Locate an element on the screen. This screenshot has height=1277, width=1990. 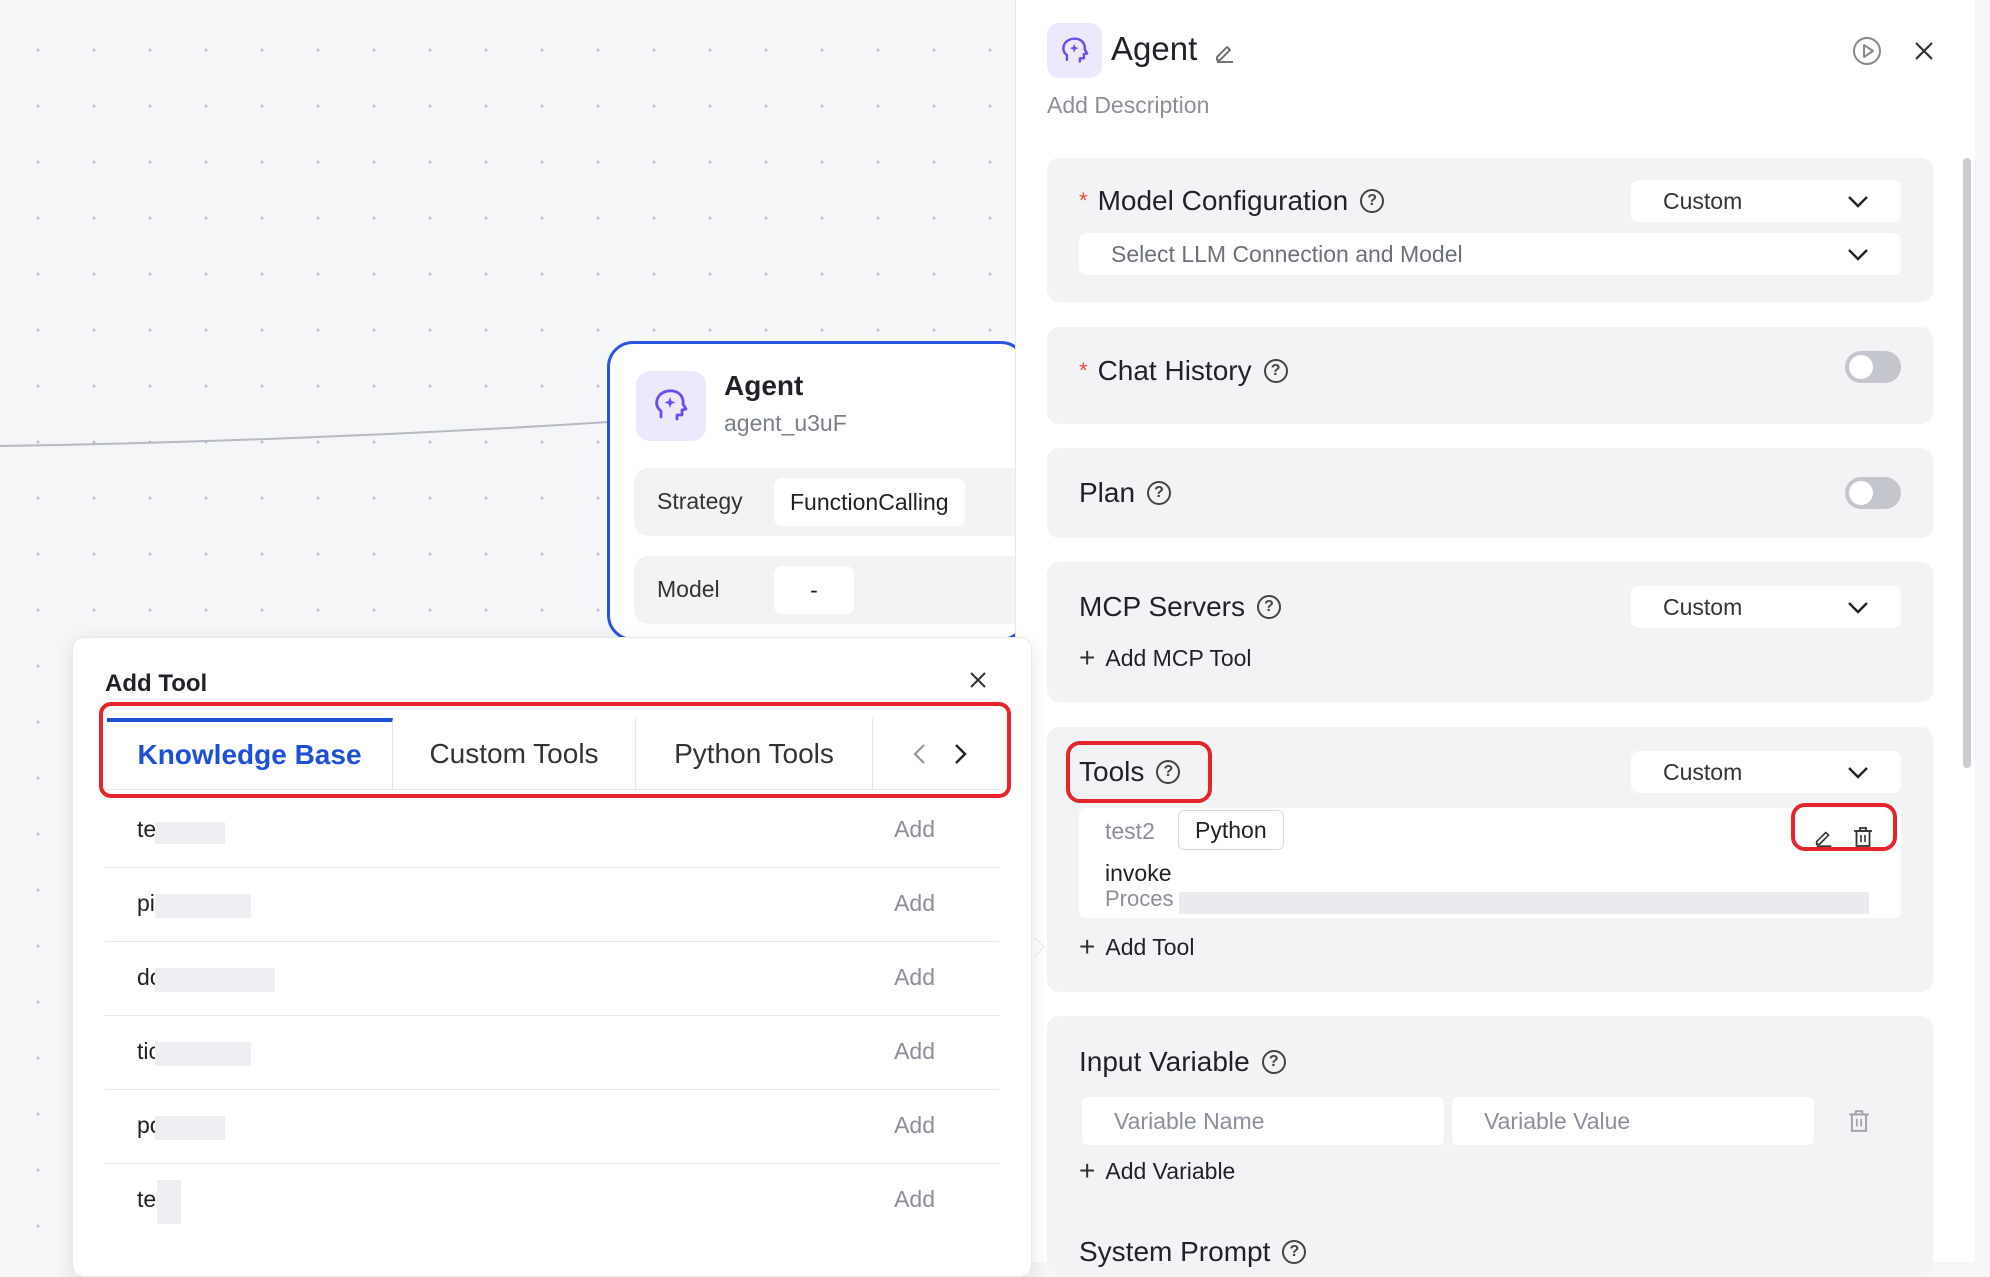
add-description: Add Description is located at coordinates (1128, 105).